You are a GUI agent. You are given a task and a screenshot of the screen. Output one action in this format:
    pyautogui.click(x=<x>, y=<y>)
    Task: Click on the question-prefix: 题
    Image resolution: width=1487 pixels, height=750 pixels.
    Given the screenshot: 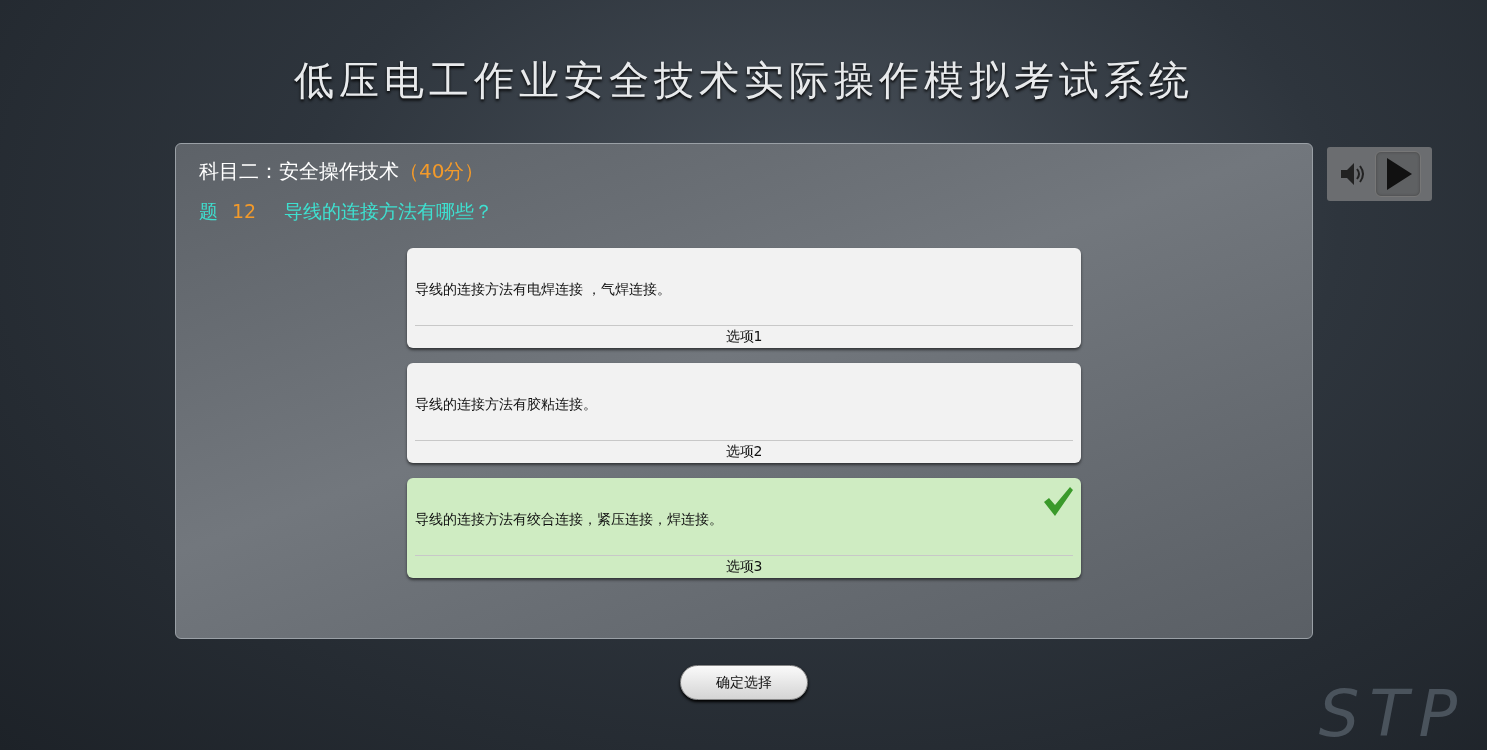 What is the action you would take?
    pyautogui.click(x=208, y=211)
    